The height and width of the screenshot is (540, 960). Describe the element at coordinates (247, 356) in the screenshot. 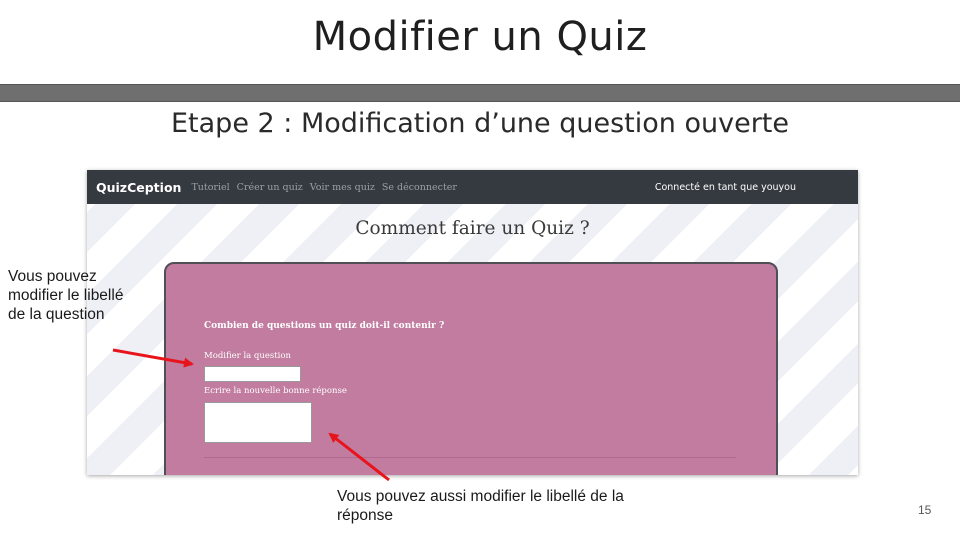

I see `modify-question-label: Modifier la question` at that location.